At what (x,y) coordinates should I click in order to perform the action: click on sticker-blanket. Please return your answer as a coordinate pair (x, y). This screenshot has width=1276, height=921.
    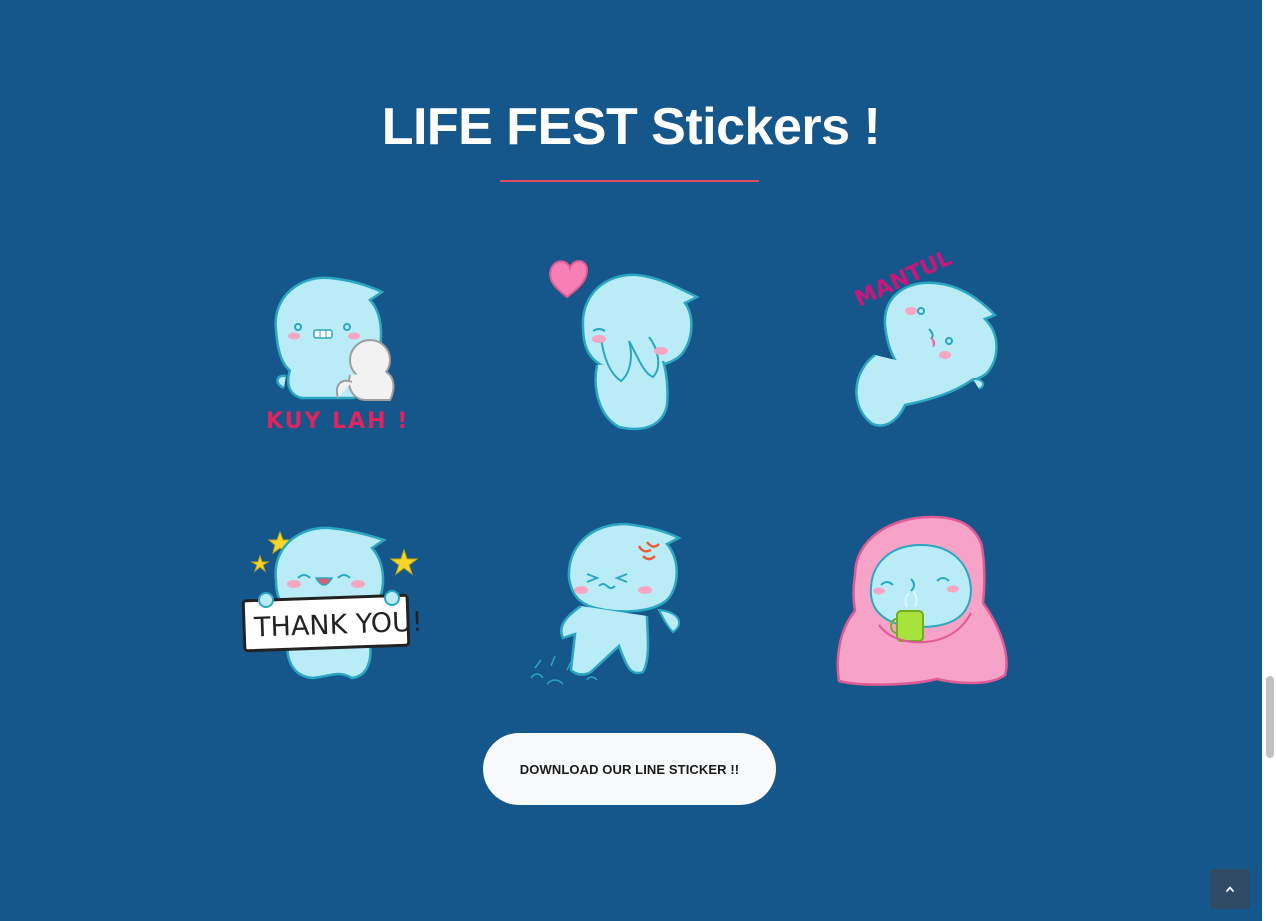
    Looking at the image, I should click on (923, 602).